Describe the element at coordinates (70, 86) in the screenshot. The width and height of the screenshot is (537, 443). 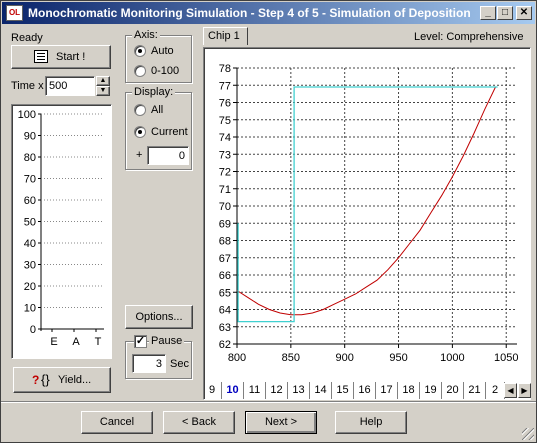
I see `time-input: 500` at that location.